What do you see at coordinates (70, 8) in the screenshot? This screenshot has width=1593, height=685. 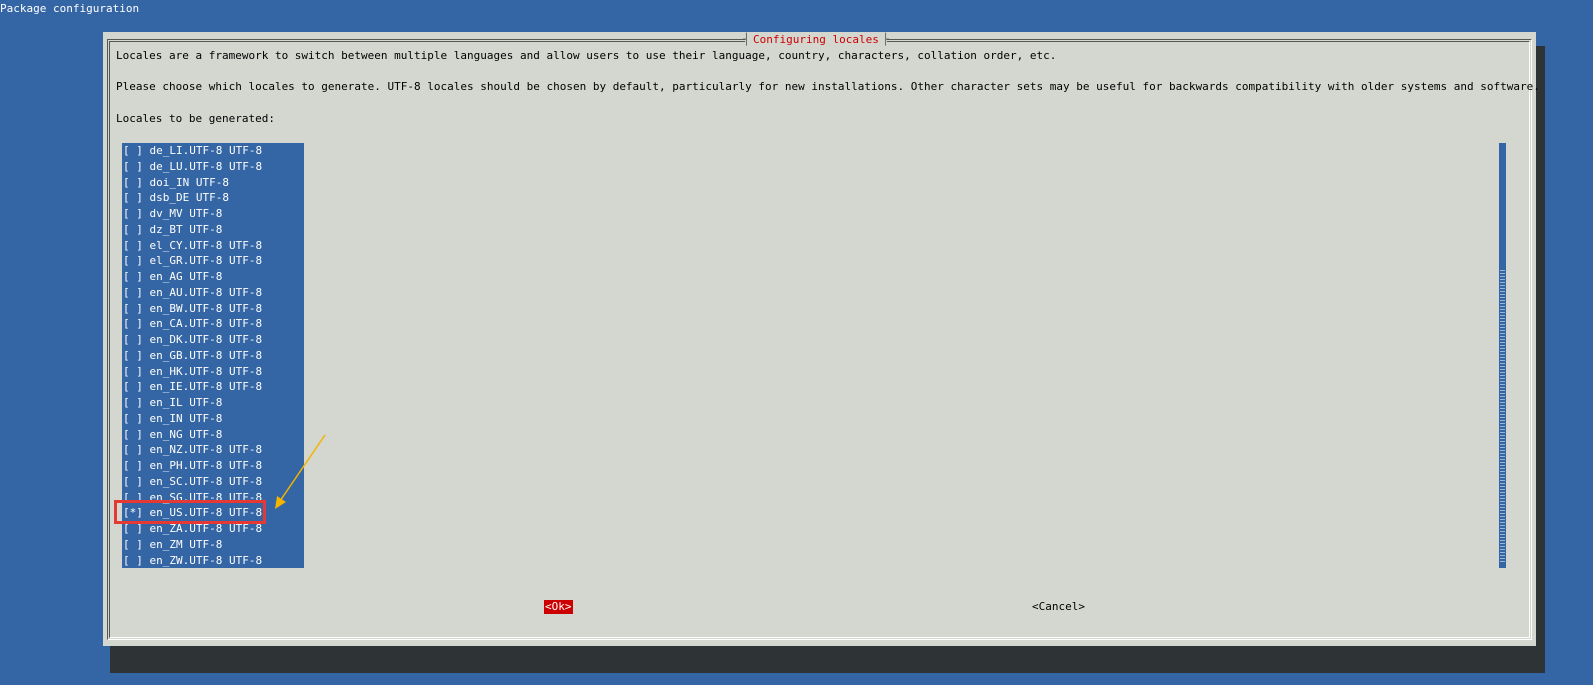 I see `window-title: Package configuration` at bounding box center [70, 8].